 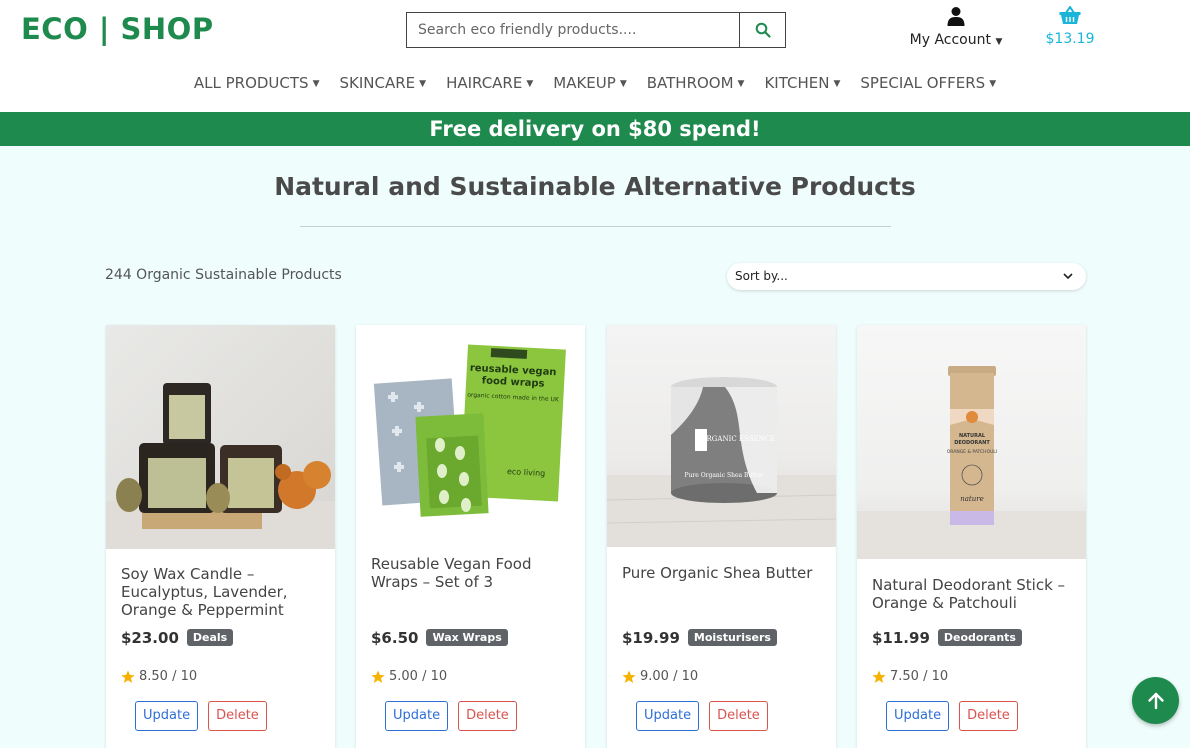 I want to click on svg-text: ORANGE & PATCHOULI, so click(x=972, y=452).